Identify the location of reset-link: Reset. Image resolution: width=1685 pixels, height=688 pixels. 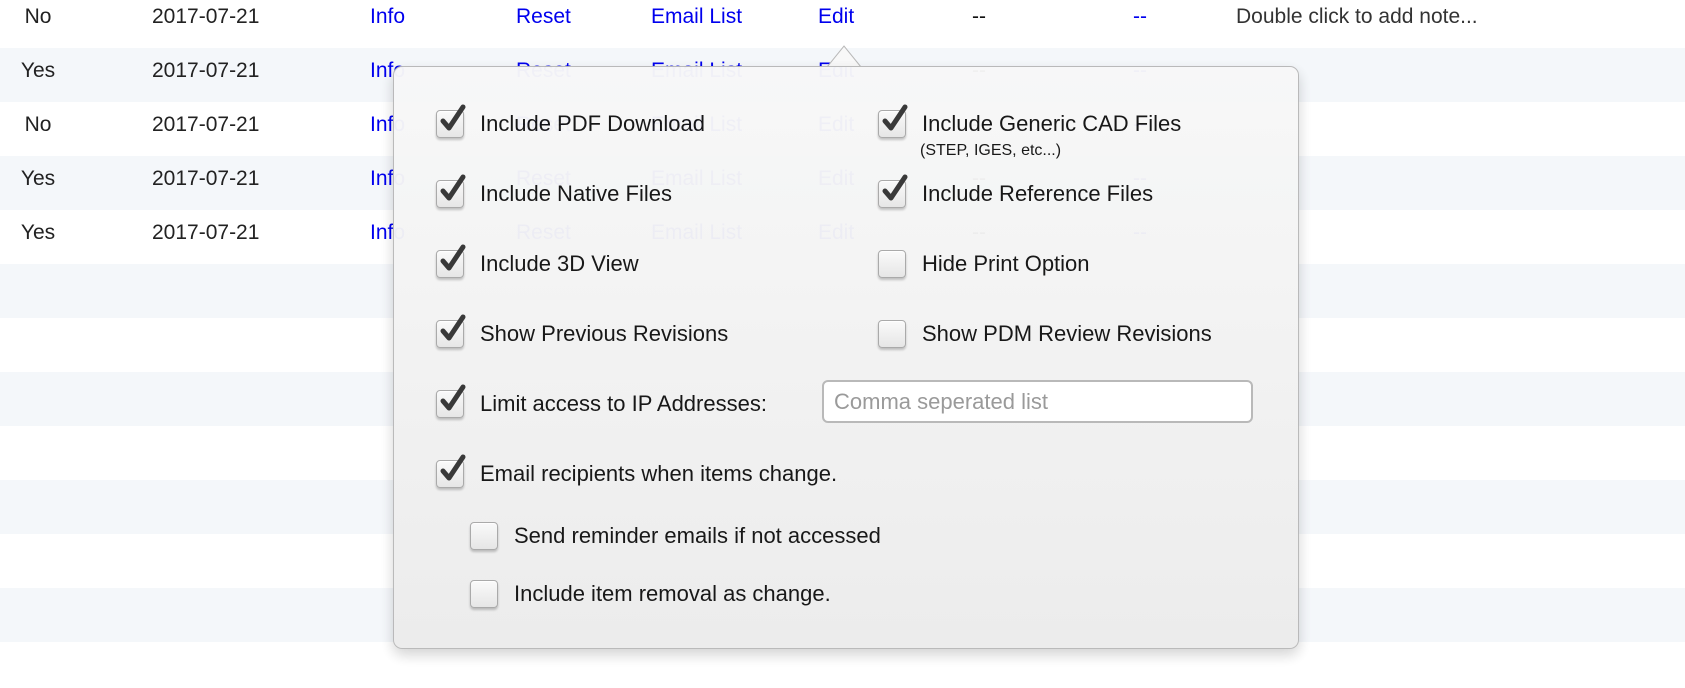
(543, 20).